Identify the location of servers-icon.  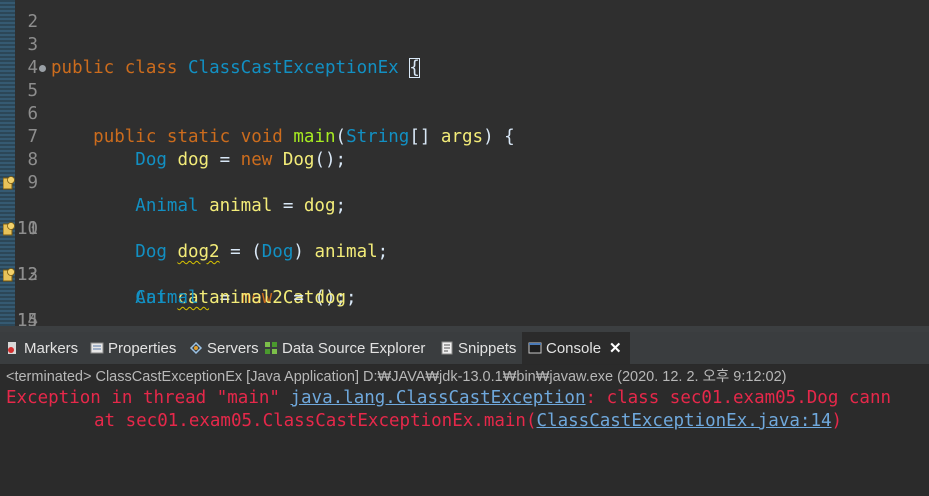
(196, 348).